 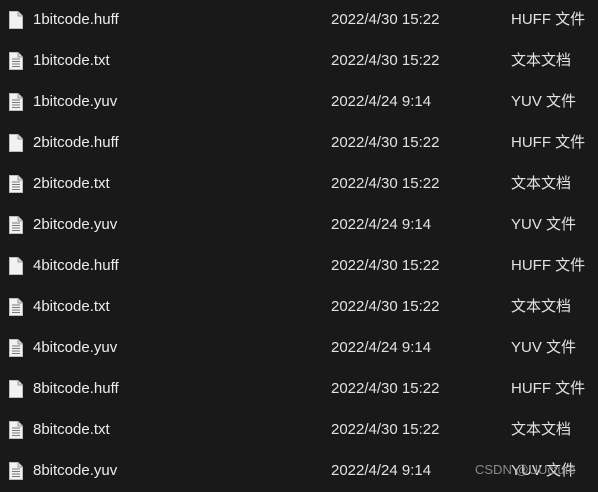 What do you see at coordinates (71, 183) in the screenshot?
I see `file-name: 2bitcode.txt` at bounding box center [71, 183].